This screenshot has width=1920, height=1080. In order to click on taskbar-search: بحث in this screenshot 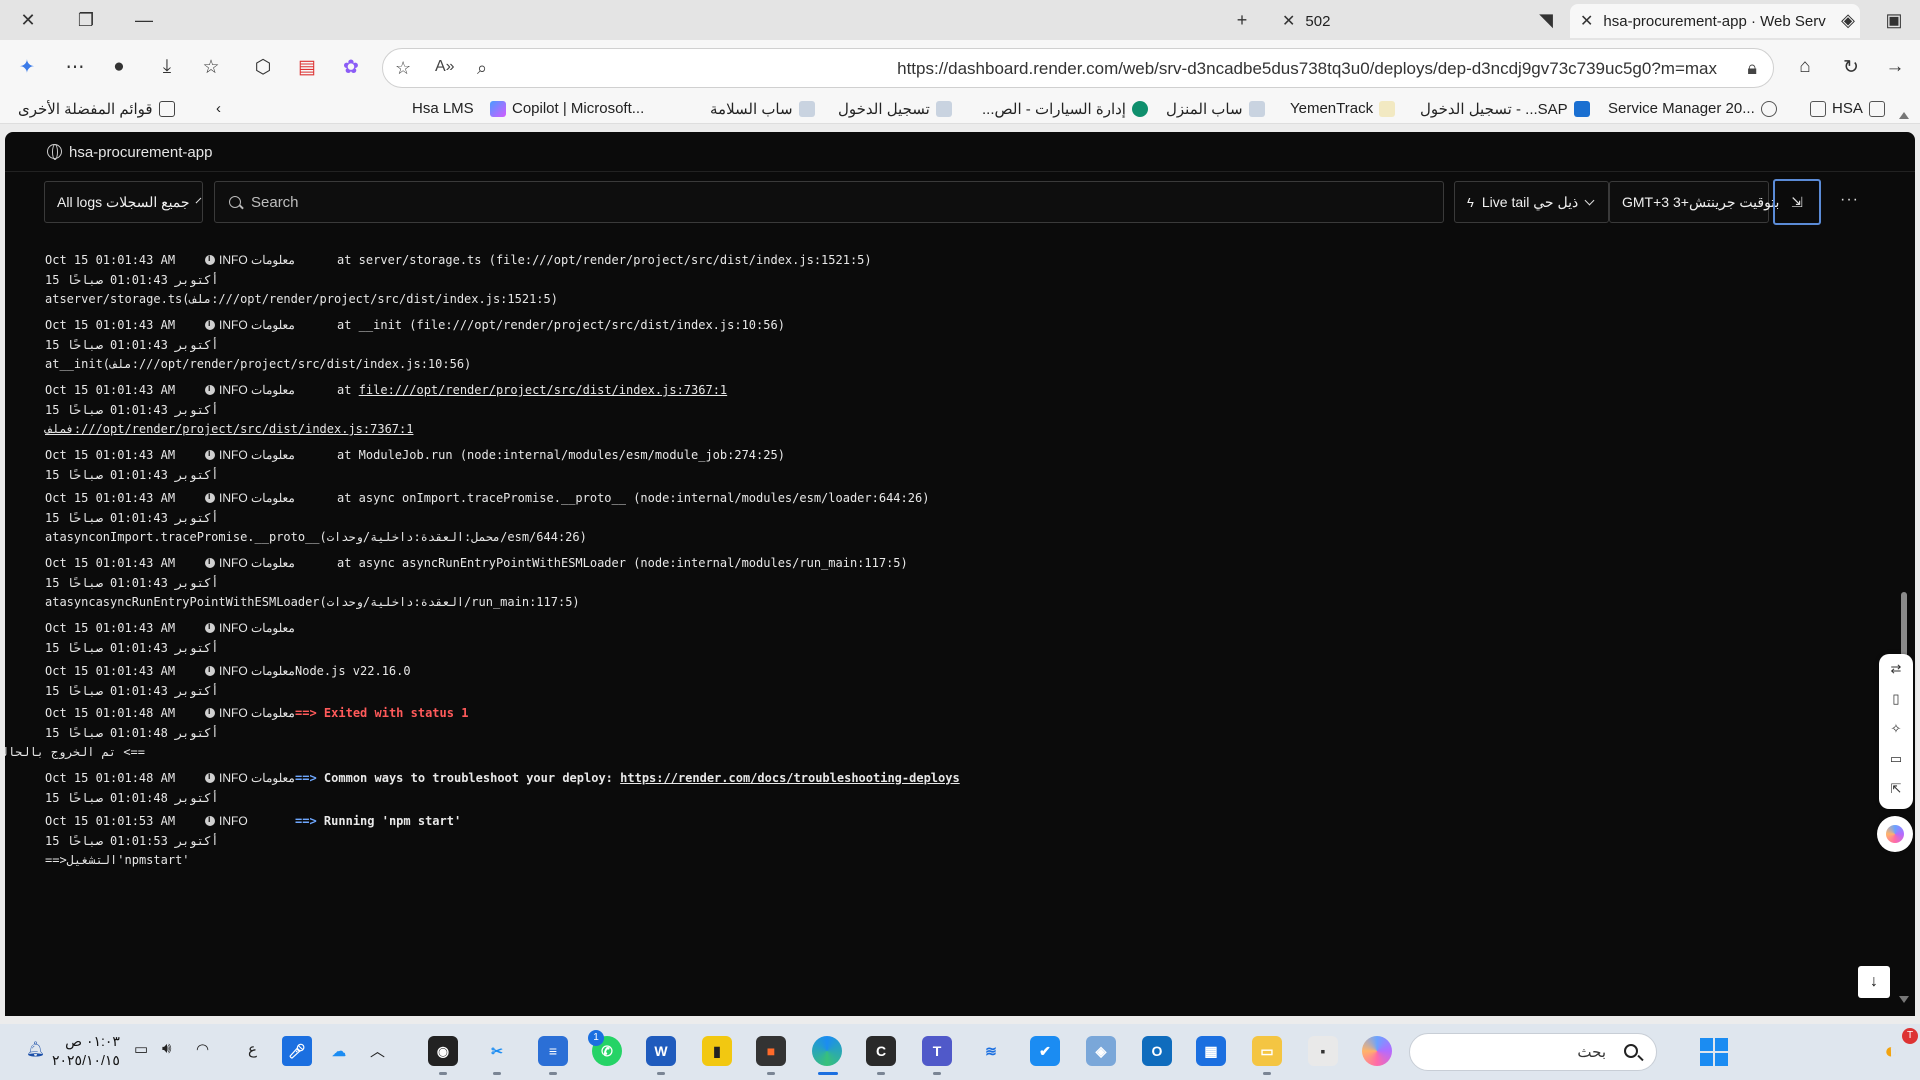, I will do `click(1533, 1052)`.